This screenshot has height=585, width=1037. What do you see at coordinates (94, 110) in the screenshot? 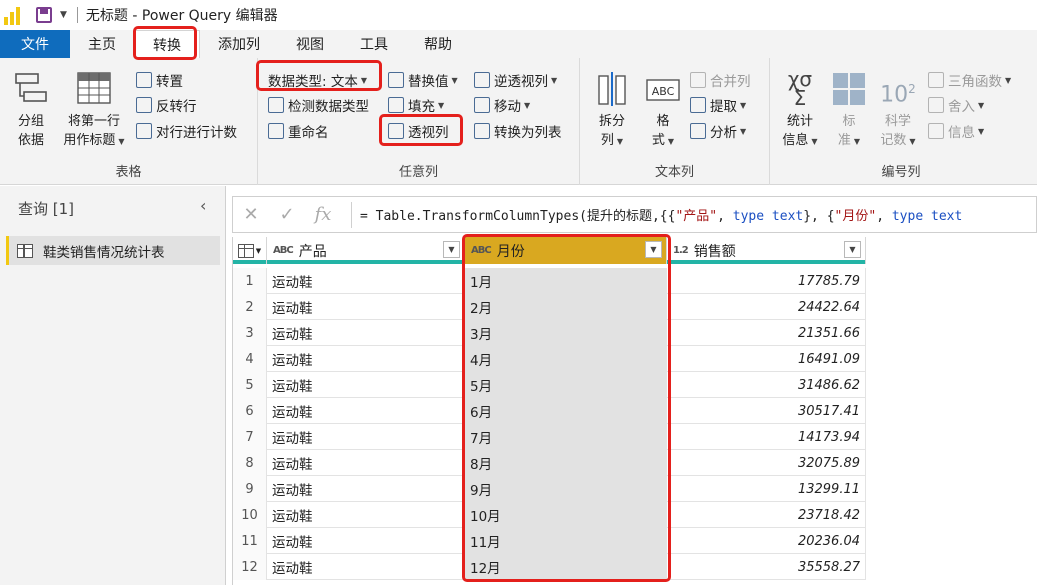
I see `use-first-row-as-headers-button: 将第一行 用作标题 ▼` at bounding box center [94, 110].